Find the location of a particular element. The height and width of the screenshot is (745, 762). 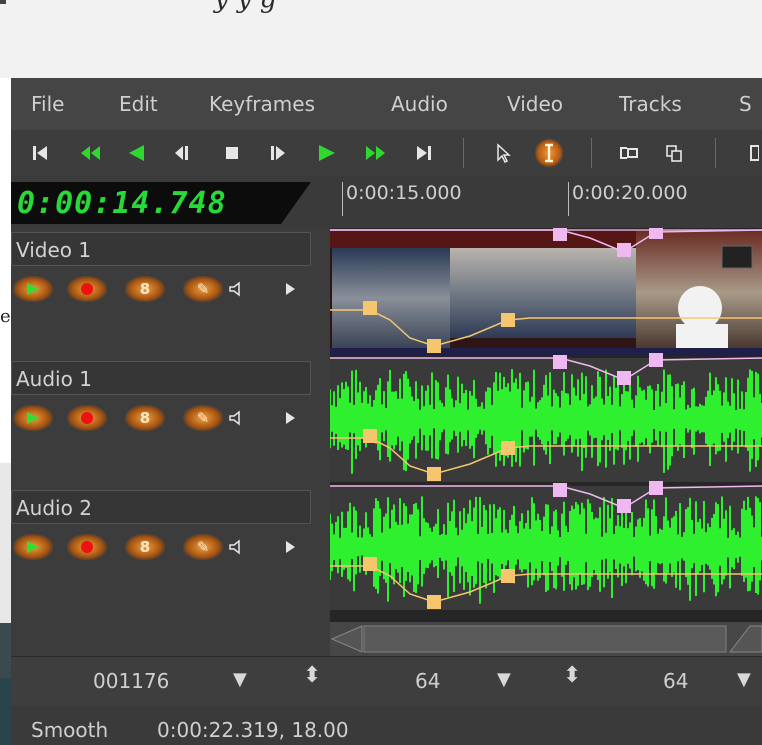

track-panel-filler is located at coordinates (170, 631).